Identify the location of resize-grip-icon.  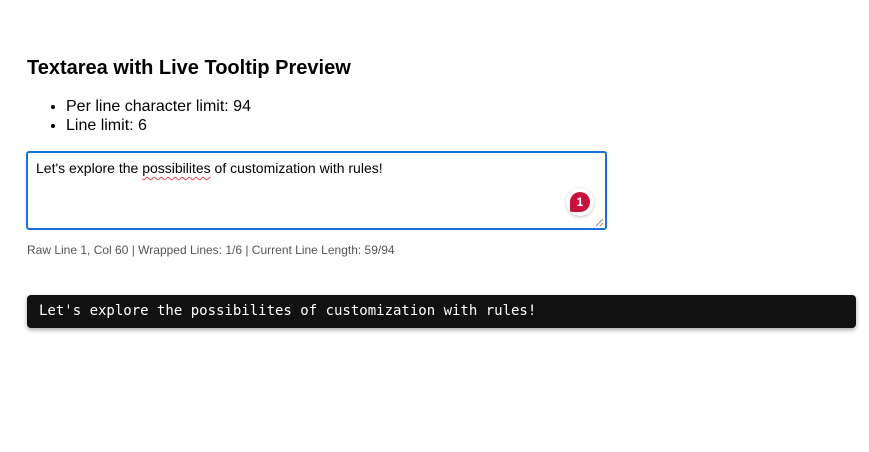
(599, 222).